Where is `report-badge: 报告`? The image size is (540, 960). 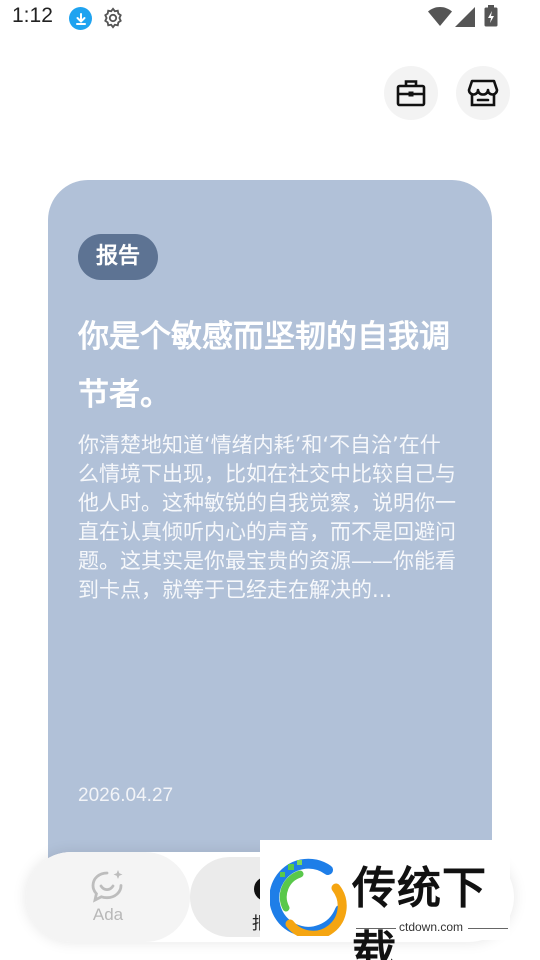
report-badge: 报告 is located at coordinates (118, 257).